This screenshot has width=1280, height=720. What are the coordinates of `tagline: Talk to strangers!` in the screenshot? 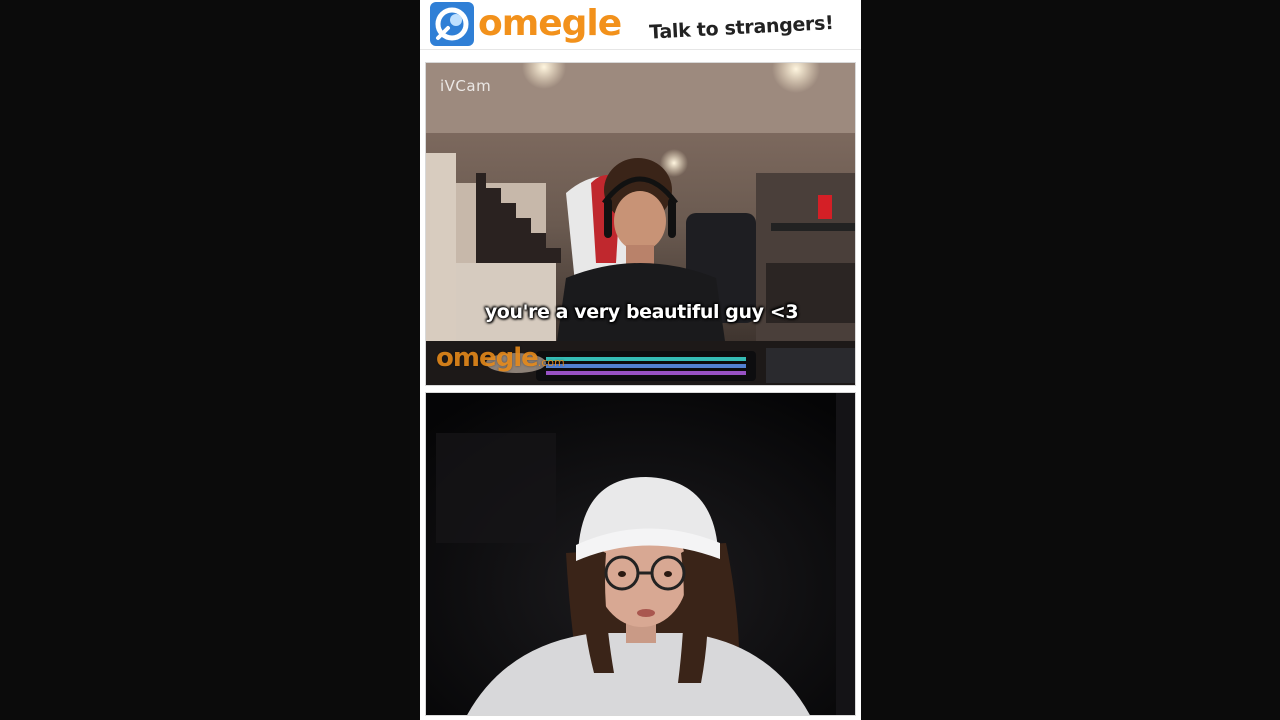 It's located at (741, 28).